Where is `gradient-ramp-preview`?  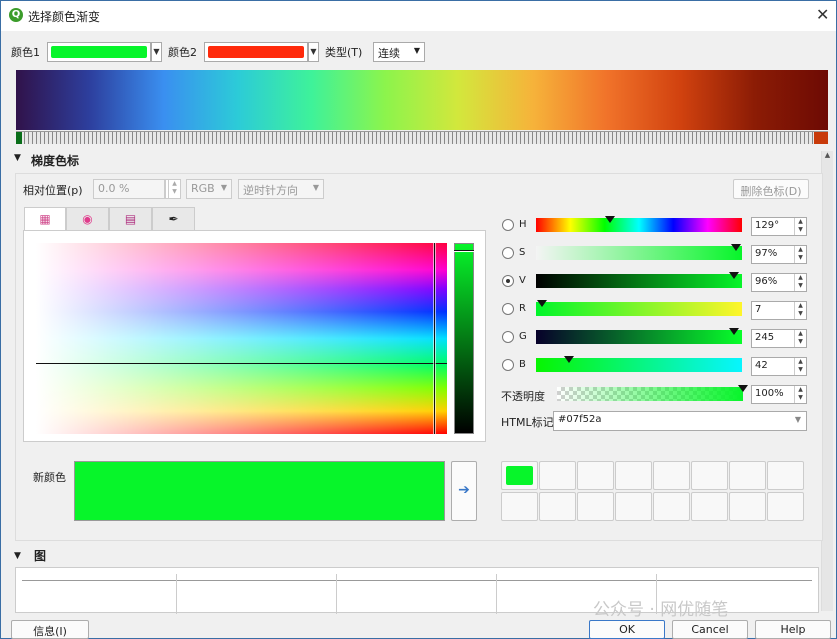
gradient-ramp-preview is located at coordinates (422, 100).